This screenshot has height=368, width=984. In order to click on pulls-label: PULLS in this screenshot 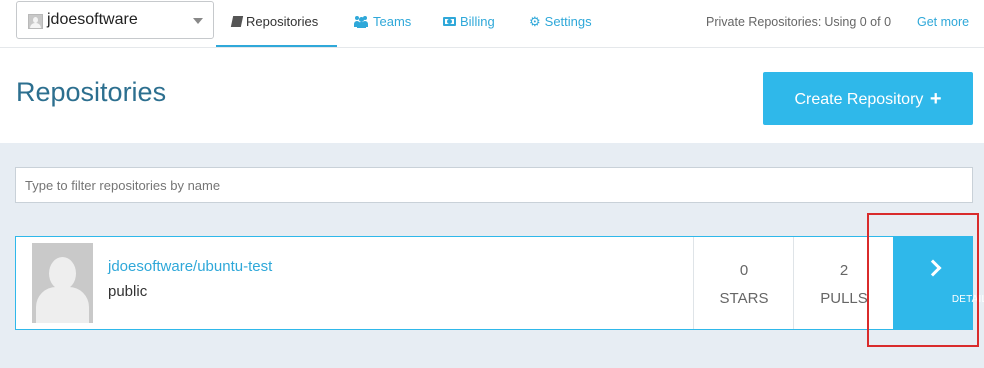, I will do `click(844, 298)`.